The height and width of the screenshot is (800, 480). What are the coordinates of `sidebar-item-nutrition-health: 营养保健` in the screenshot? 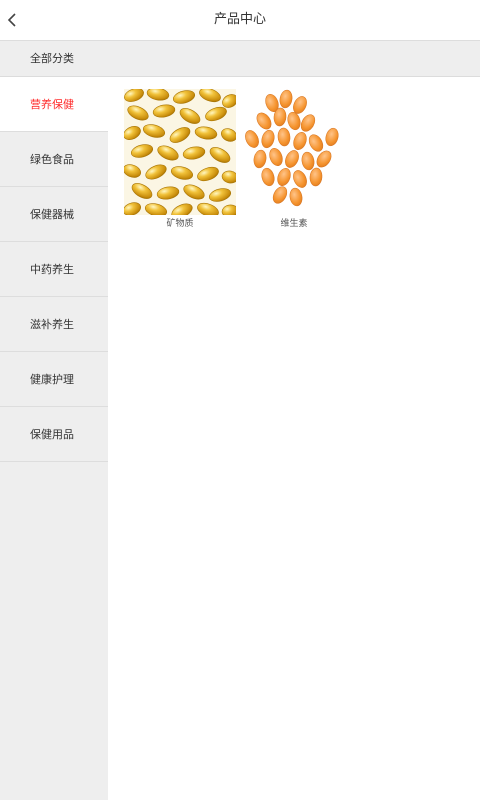 It's located at (54, 104).